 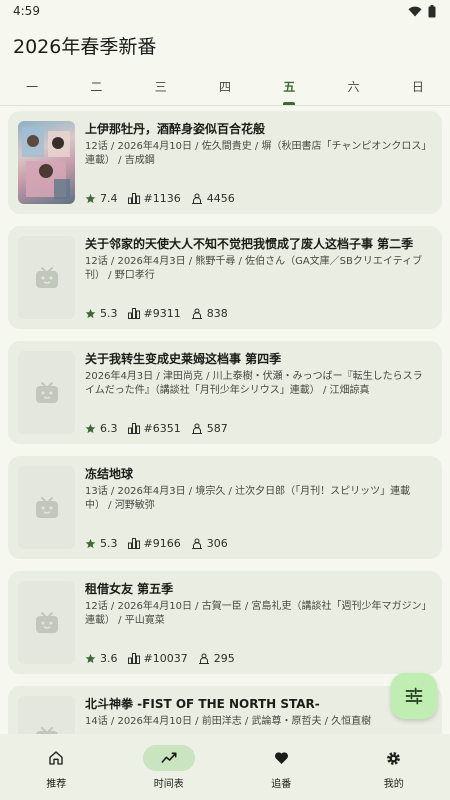 I want to click on anime-stats: 5.3 #9311 838, so click(x=161, y=313).